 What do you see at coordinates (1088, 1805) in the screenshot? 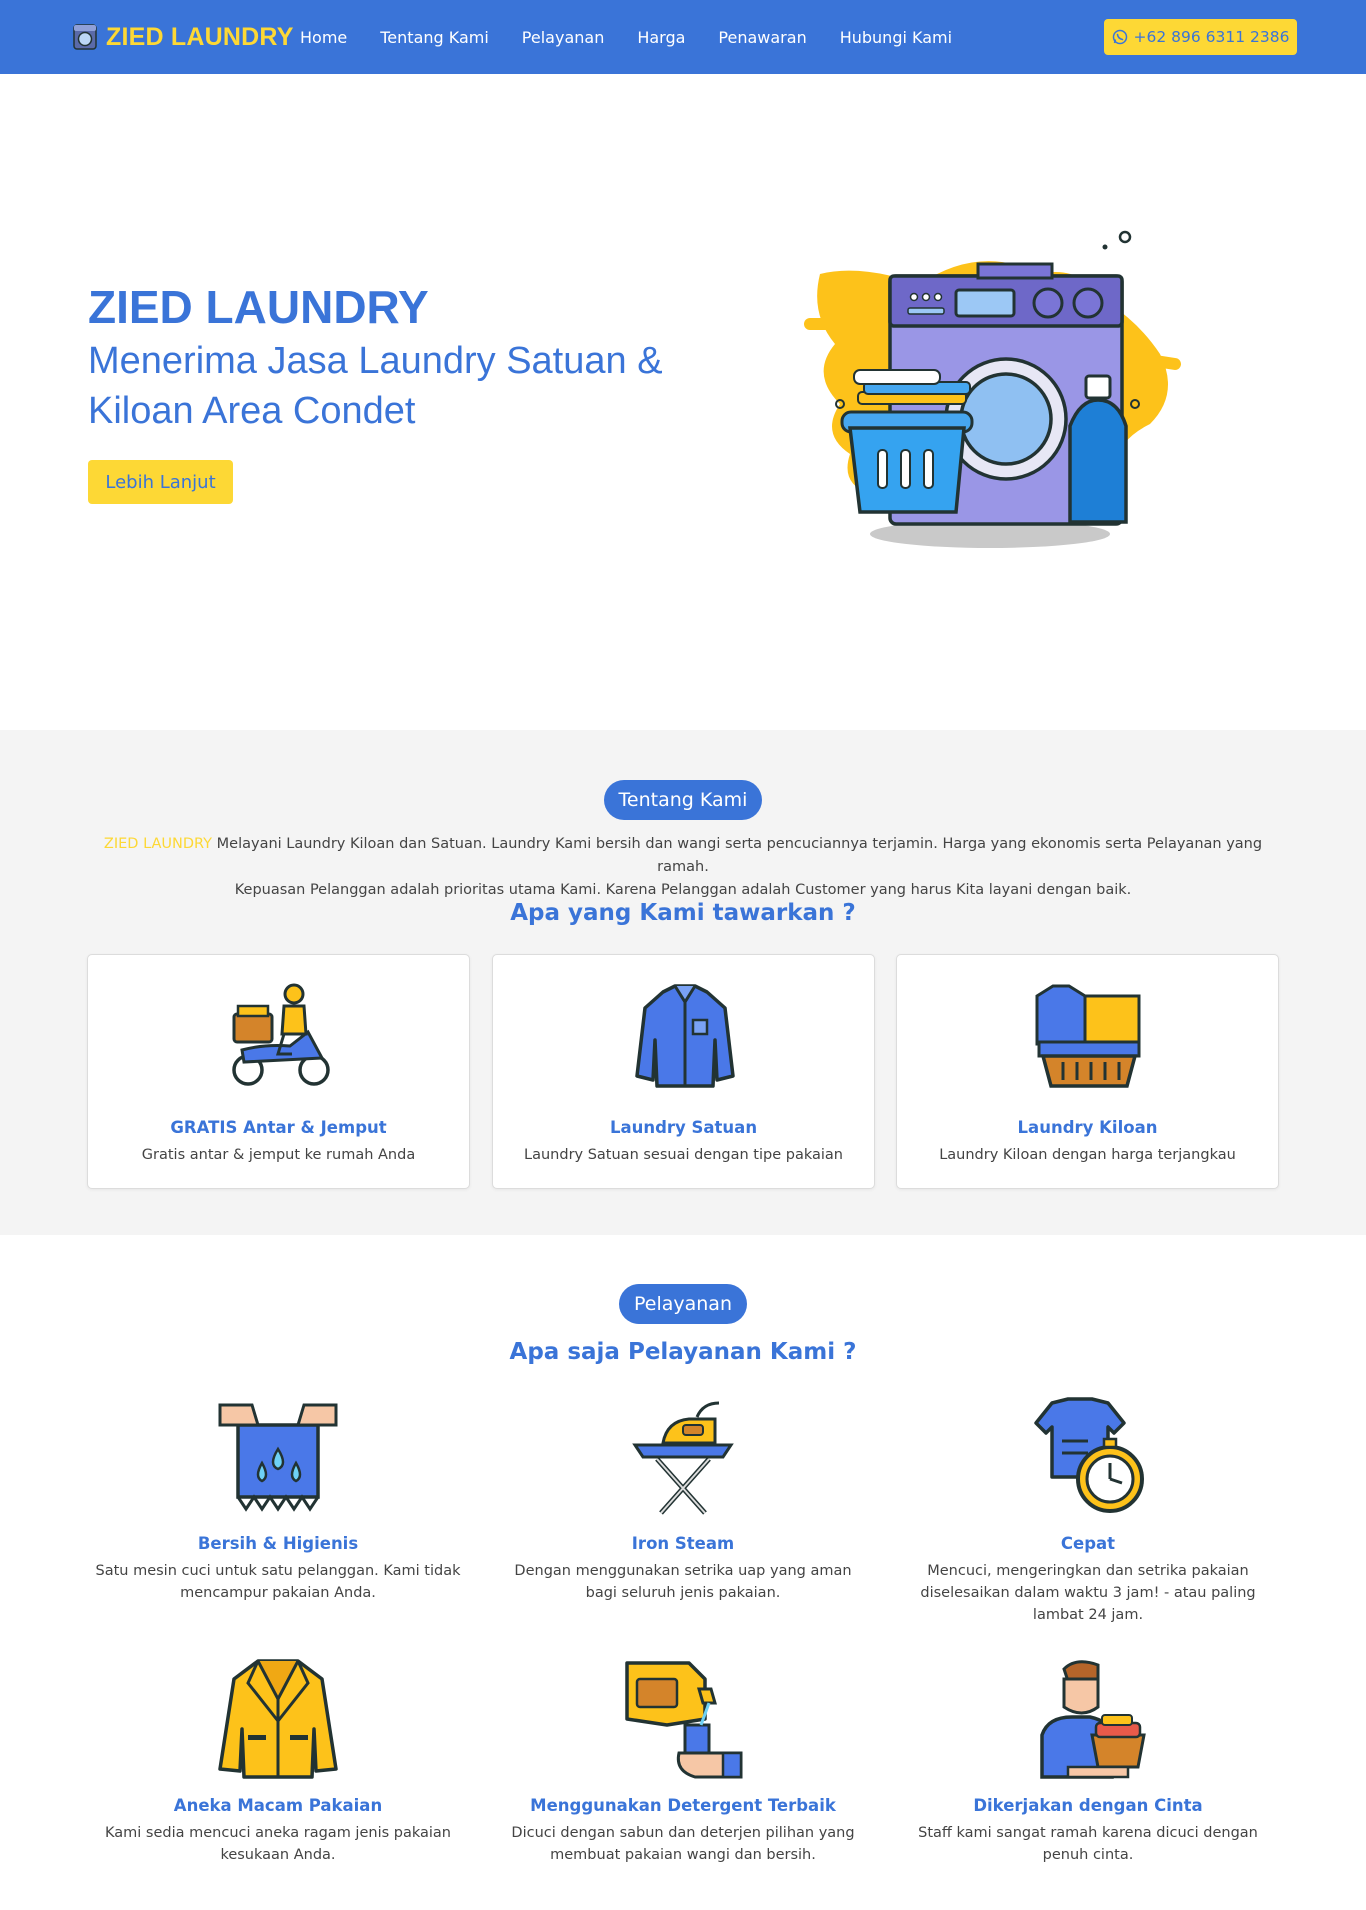
I see `feature-title: Dikerjakan dengan Cinta` at bounding box center [1088, 1805].